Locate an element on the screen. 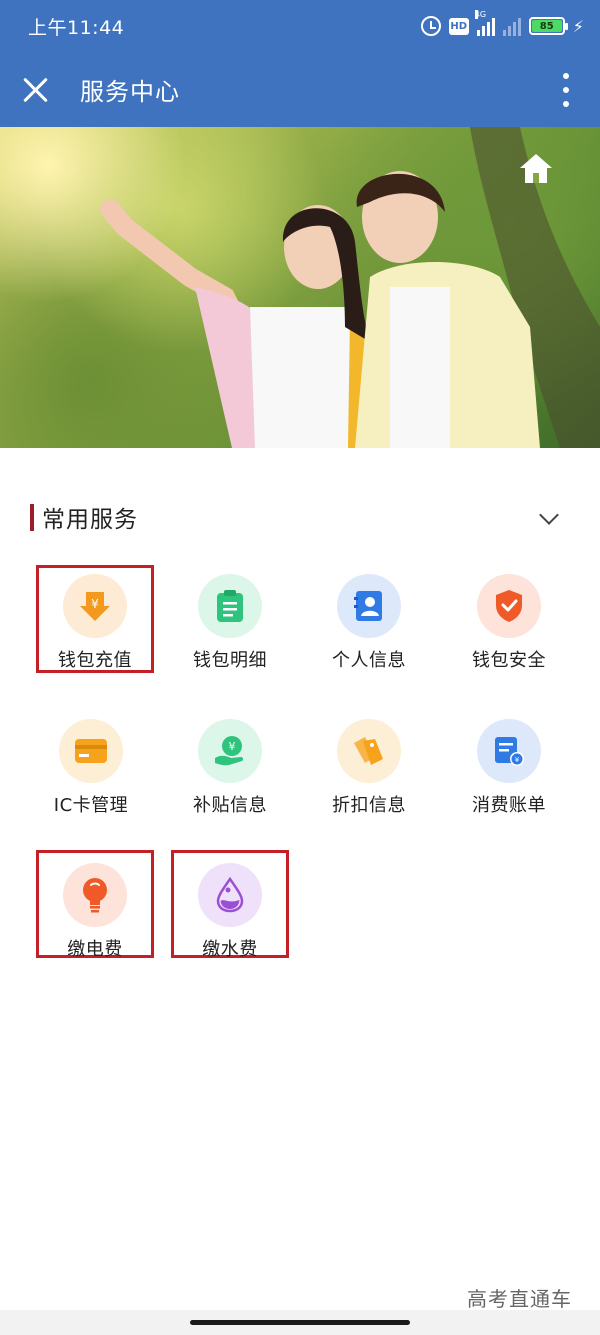  clipboard-icon is located at coordinates (230, 606).